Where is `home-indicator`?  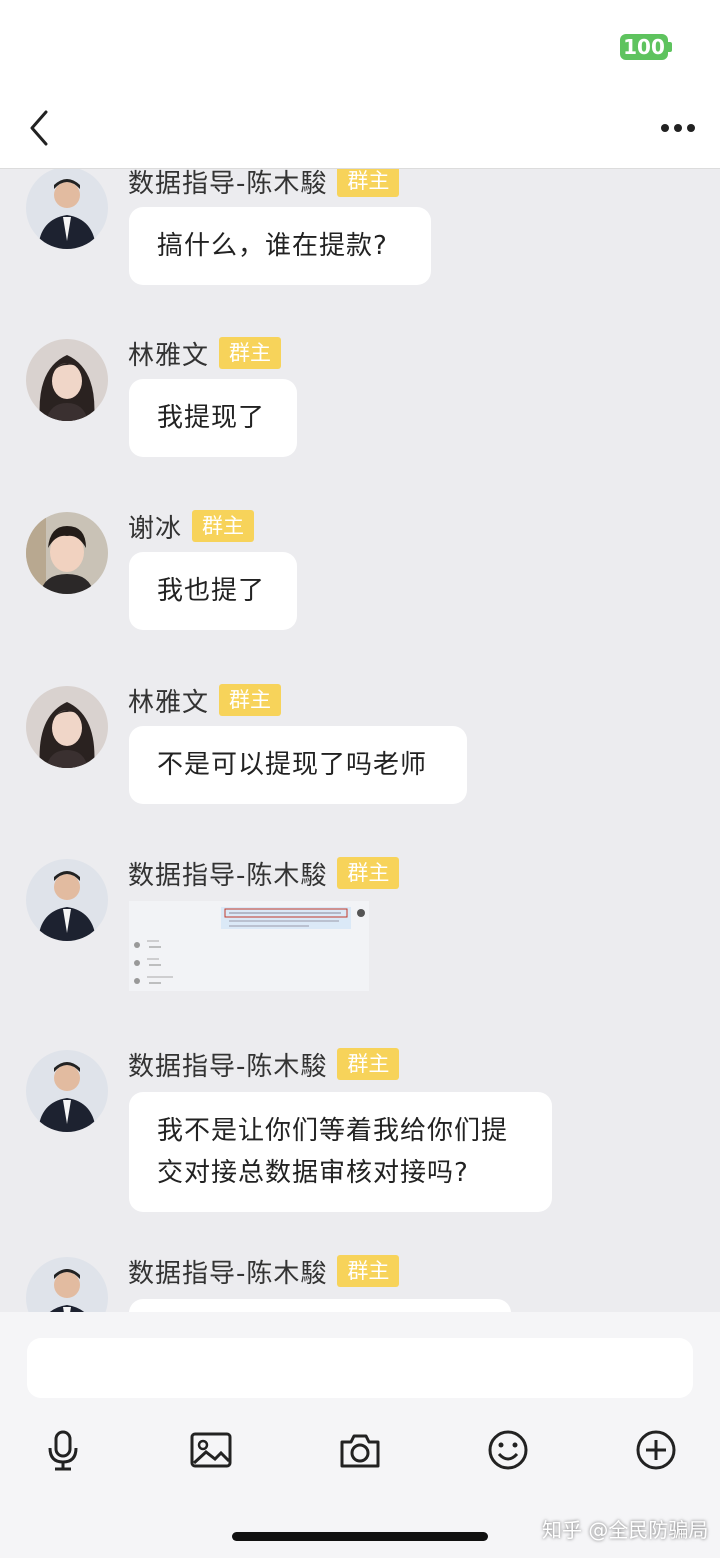 home-indicator is located at coordinates (360, 1536).